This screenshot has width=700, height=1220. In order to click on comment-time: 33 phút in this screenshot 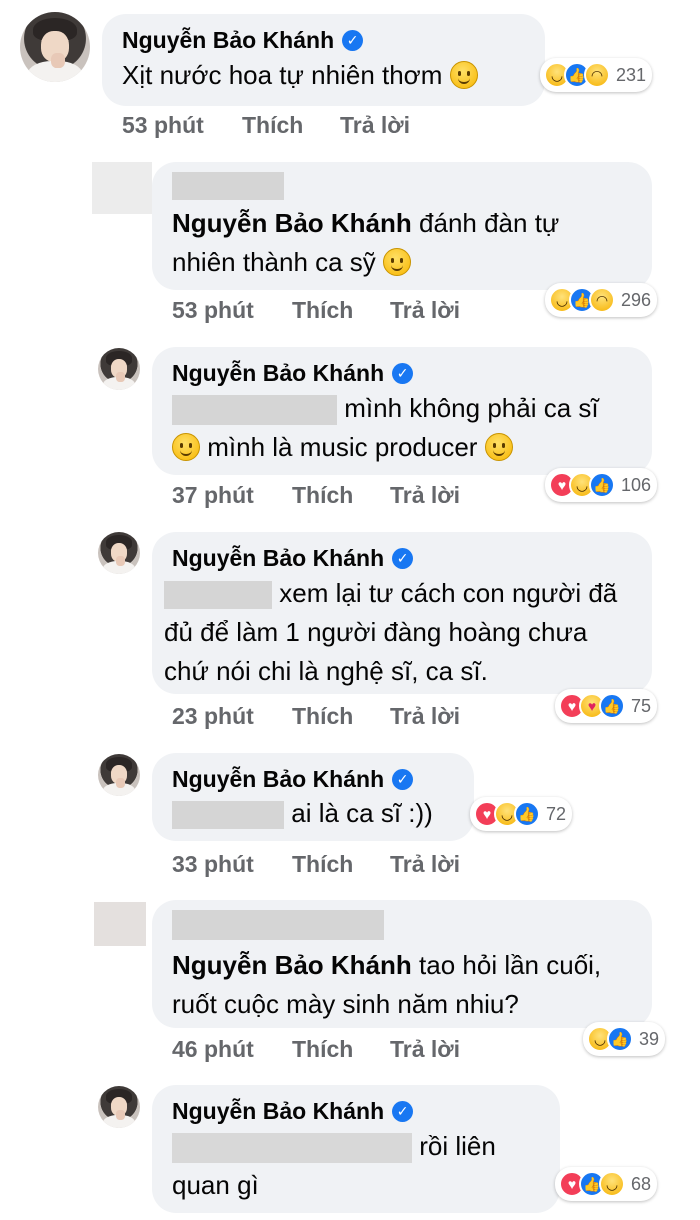, I will do `click(232, 864)`.